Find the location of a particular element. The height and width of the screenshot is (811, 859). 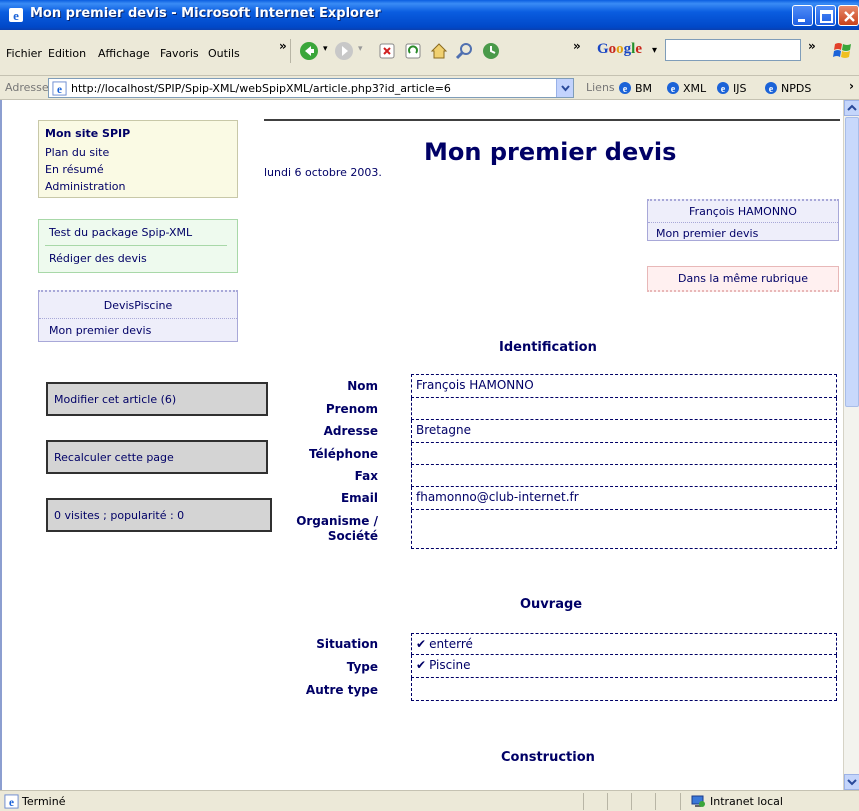

field-label-prenom: Prenom is located at coordinates (351, 409).